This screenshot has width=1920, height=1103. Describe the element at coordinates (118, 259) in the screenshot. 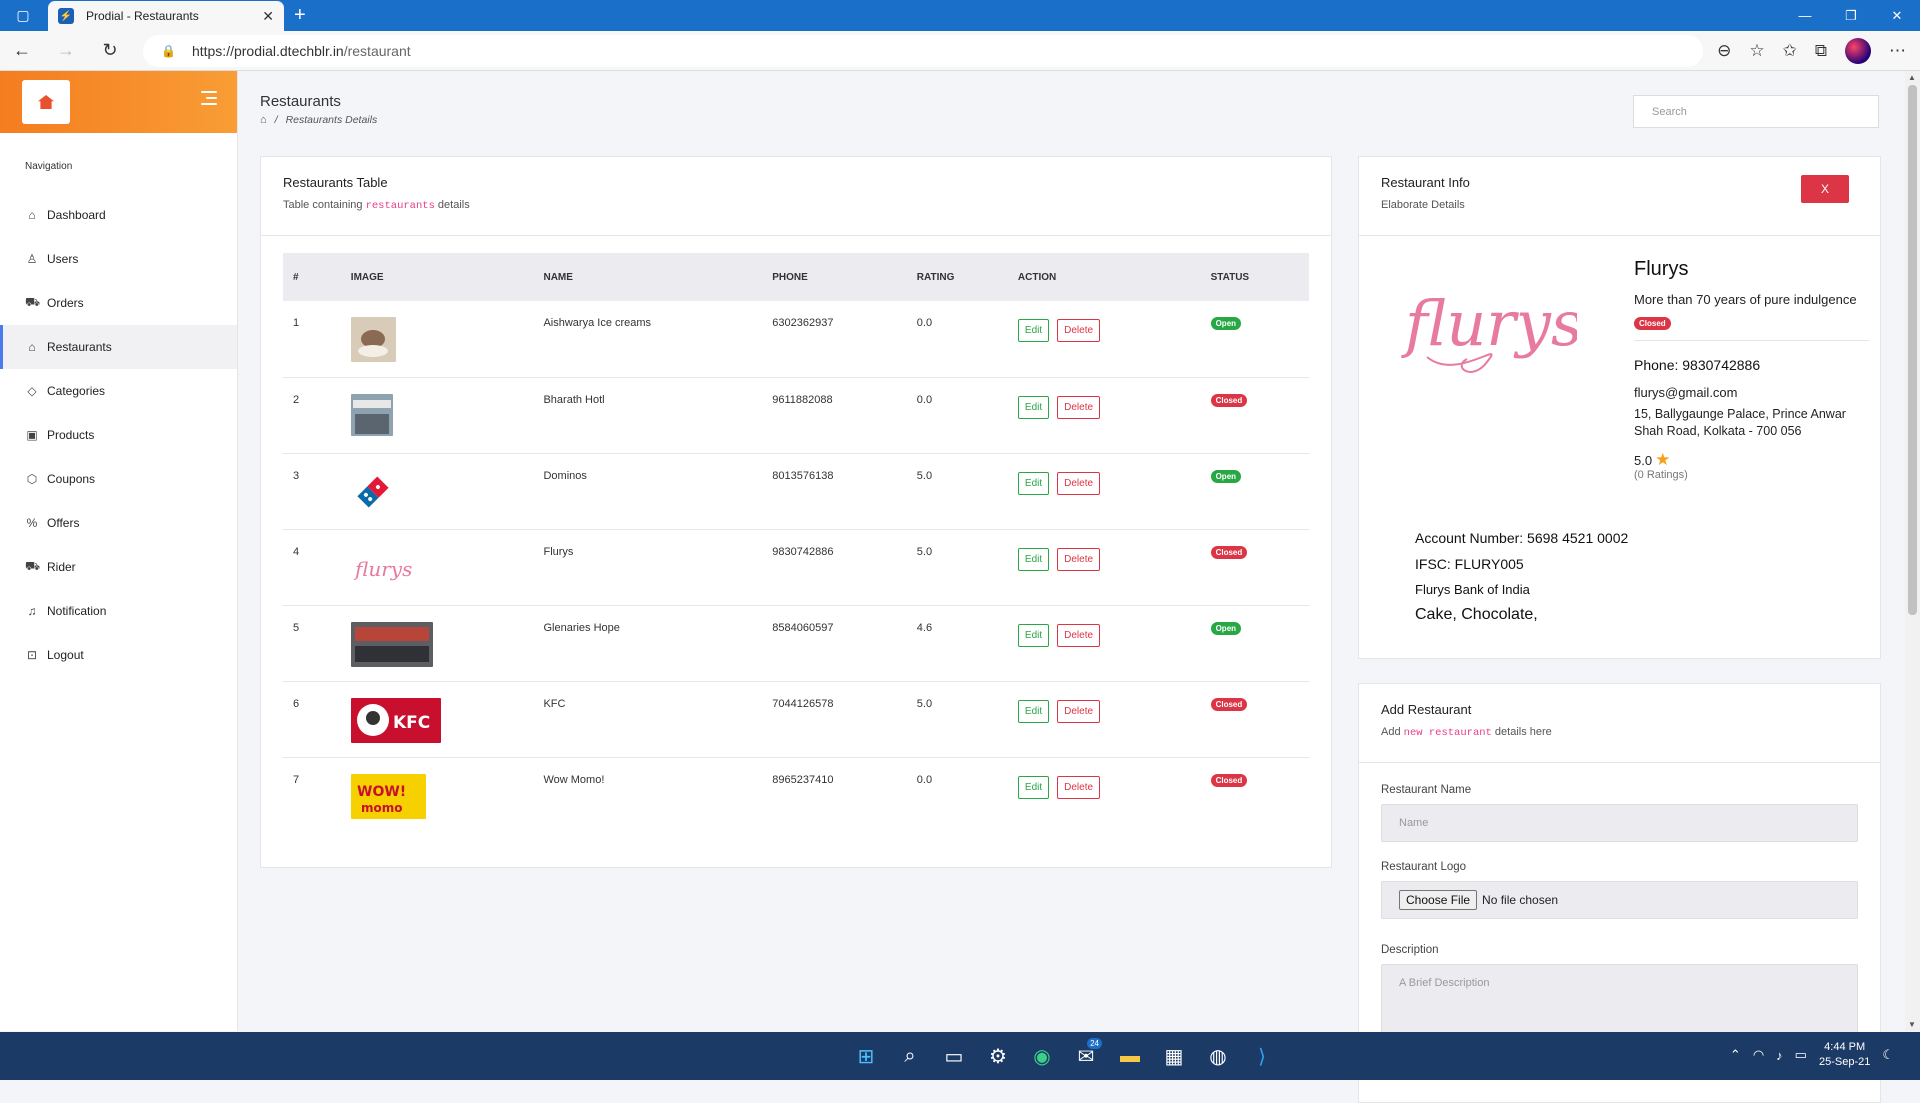

I see `sidebar-item-users: ♙ Users` at that location.